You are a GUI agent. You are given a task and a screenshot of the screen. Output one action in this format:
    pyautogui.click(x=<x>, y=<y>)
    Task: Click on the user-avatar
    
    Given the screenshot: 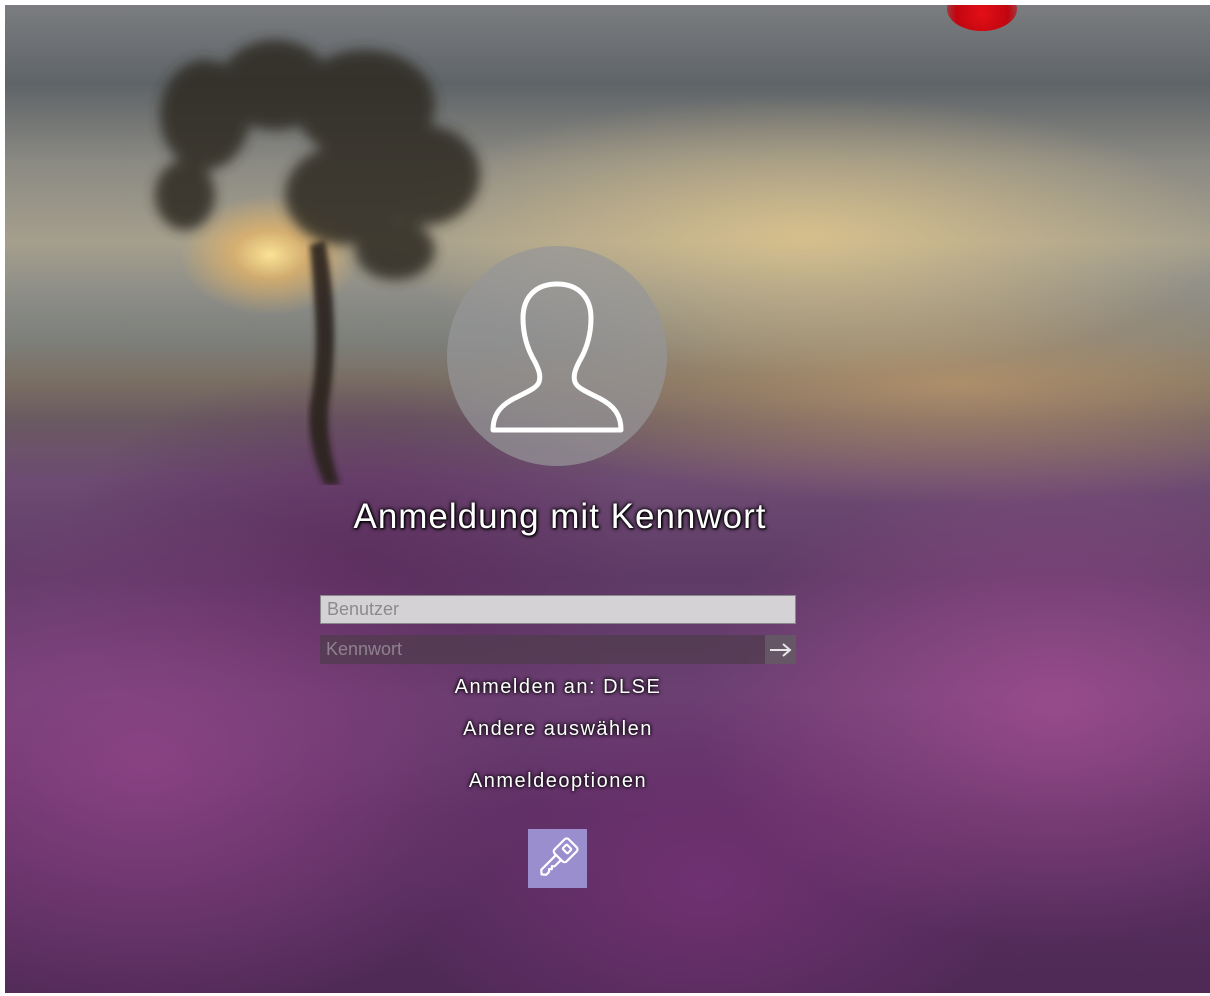 What is the action you would take?
    pyautogui.click(x=557, y=356)
    